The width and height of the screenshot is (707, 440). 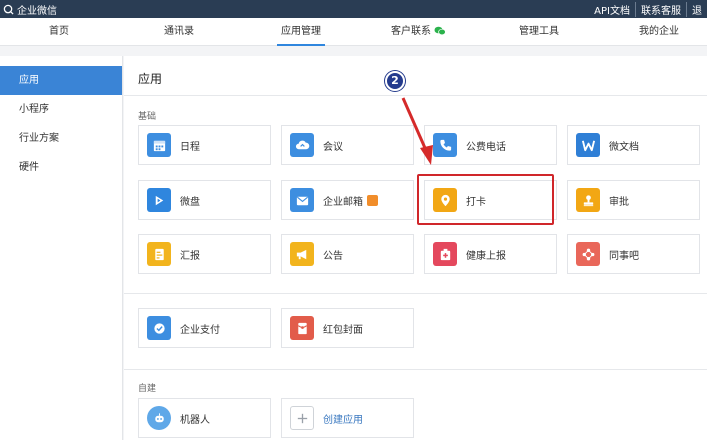 I want to click on step-number-badge: 2, so click(x=395, y=81).